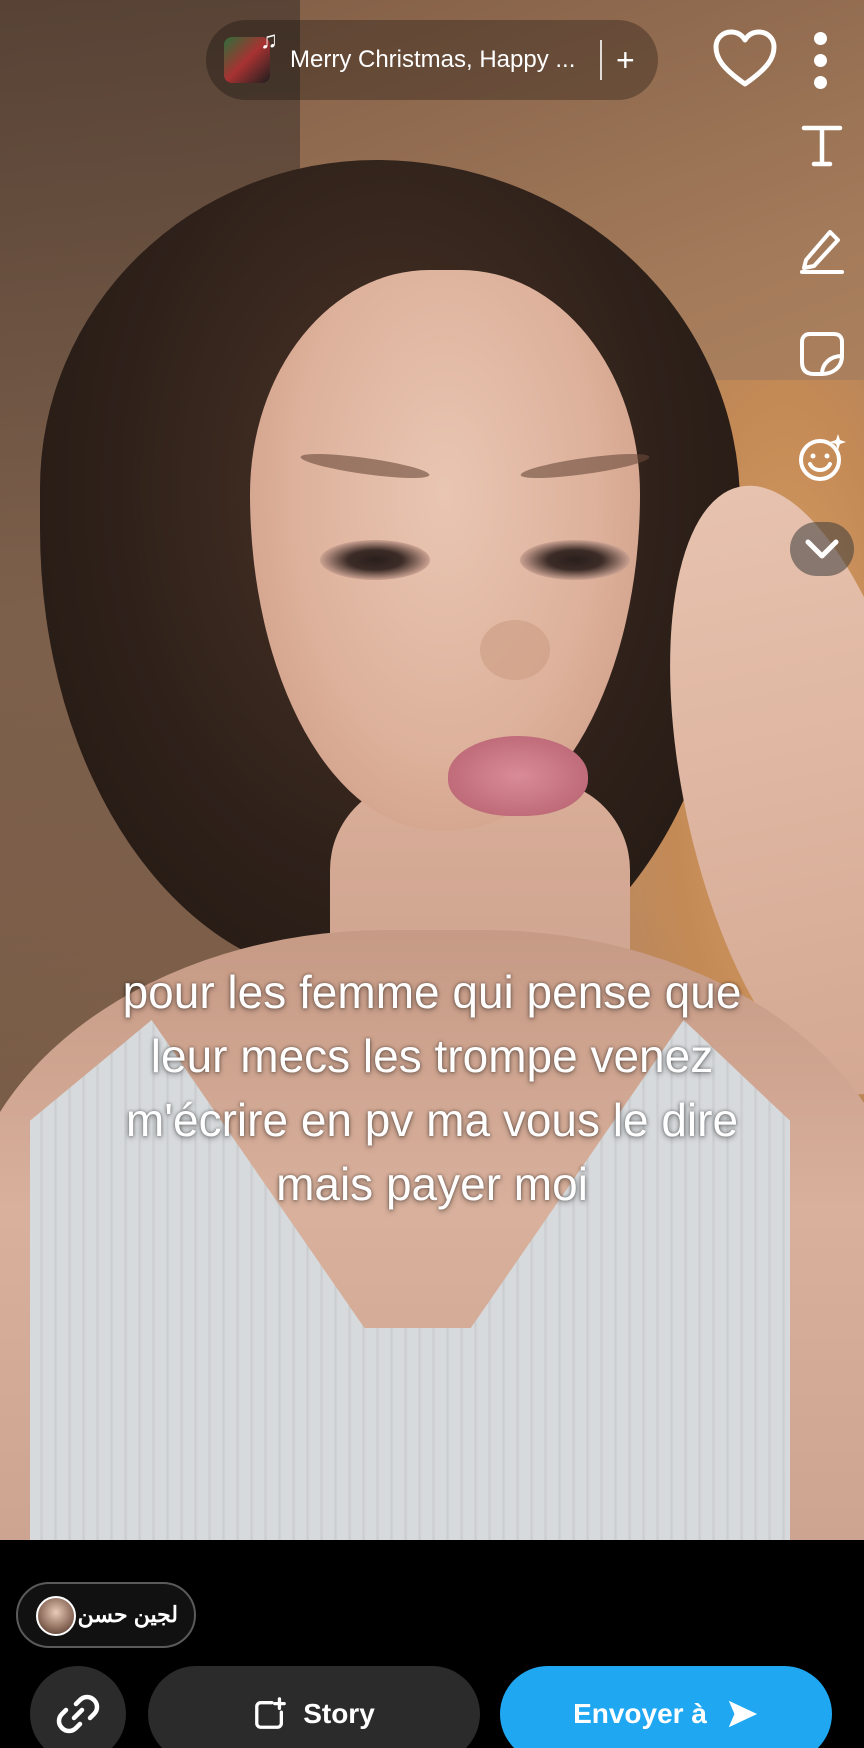  I want to click on music-note-icon: ♫, so click(269, 40).